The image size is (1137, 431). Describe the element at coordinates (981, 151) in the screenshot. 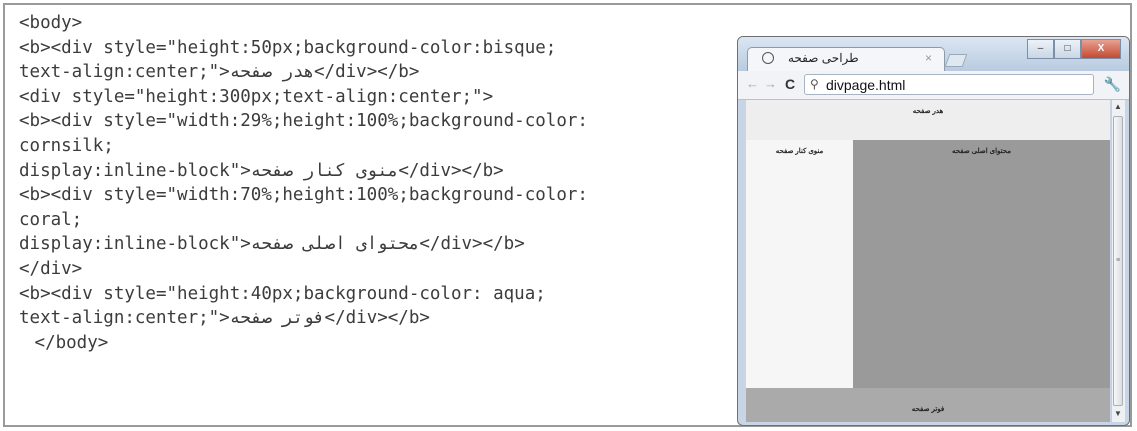

I see `main-text: محتوای اصلی صفحه` at that location.